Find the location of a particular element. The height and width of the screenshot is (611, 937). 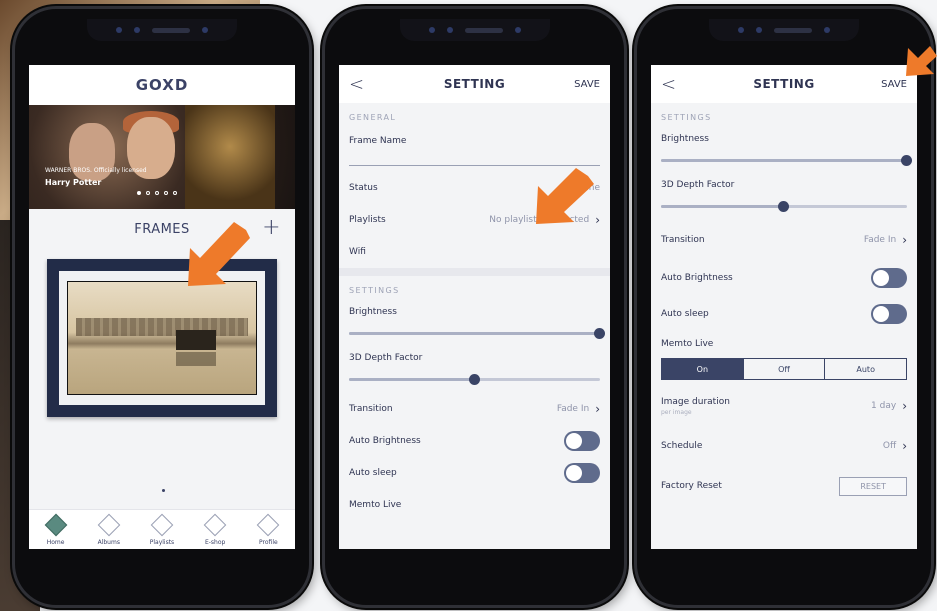

frame-card is located at coordinates (162, 338).